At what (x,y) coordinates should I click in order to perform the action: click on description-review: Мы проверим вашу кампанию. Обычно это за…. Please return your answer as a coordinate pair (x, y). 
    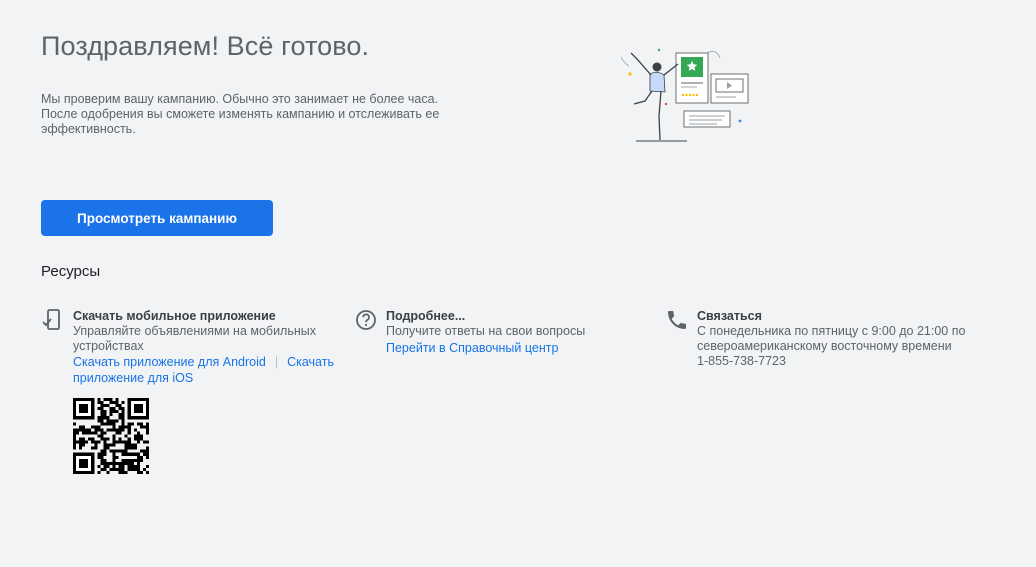
    Looking at the image, I should click on (240, 99).